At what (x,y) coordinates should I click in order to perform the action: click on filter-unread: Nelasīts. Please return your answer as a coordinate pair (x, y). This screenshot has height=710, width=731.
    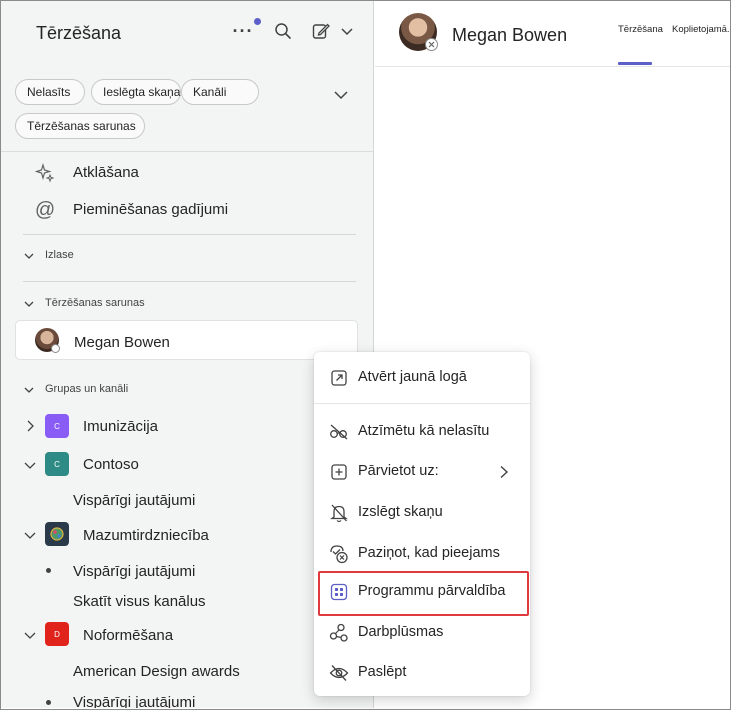
    Looking at the image, I should click on (50, 92).